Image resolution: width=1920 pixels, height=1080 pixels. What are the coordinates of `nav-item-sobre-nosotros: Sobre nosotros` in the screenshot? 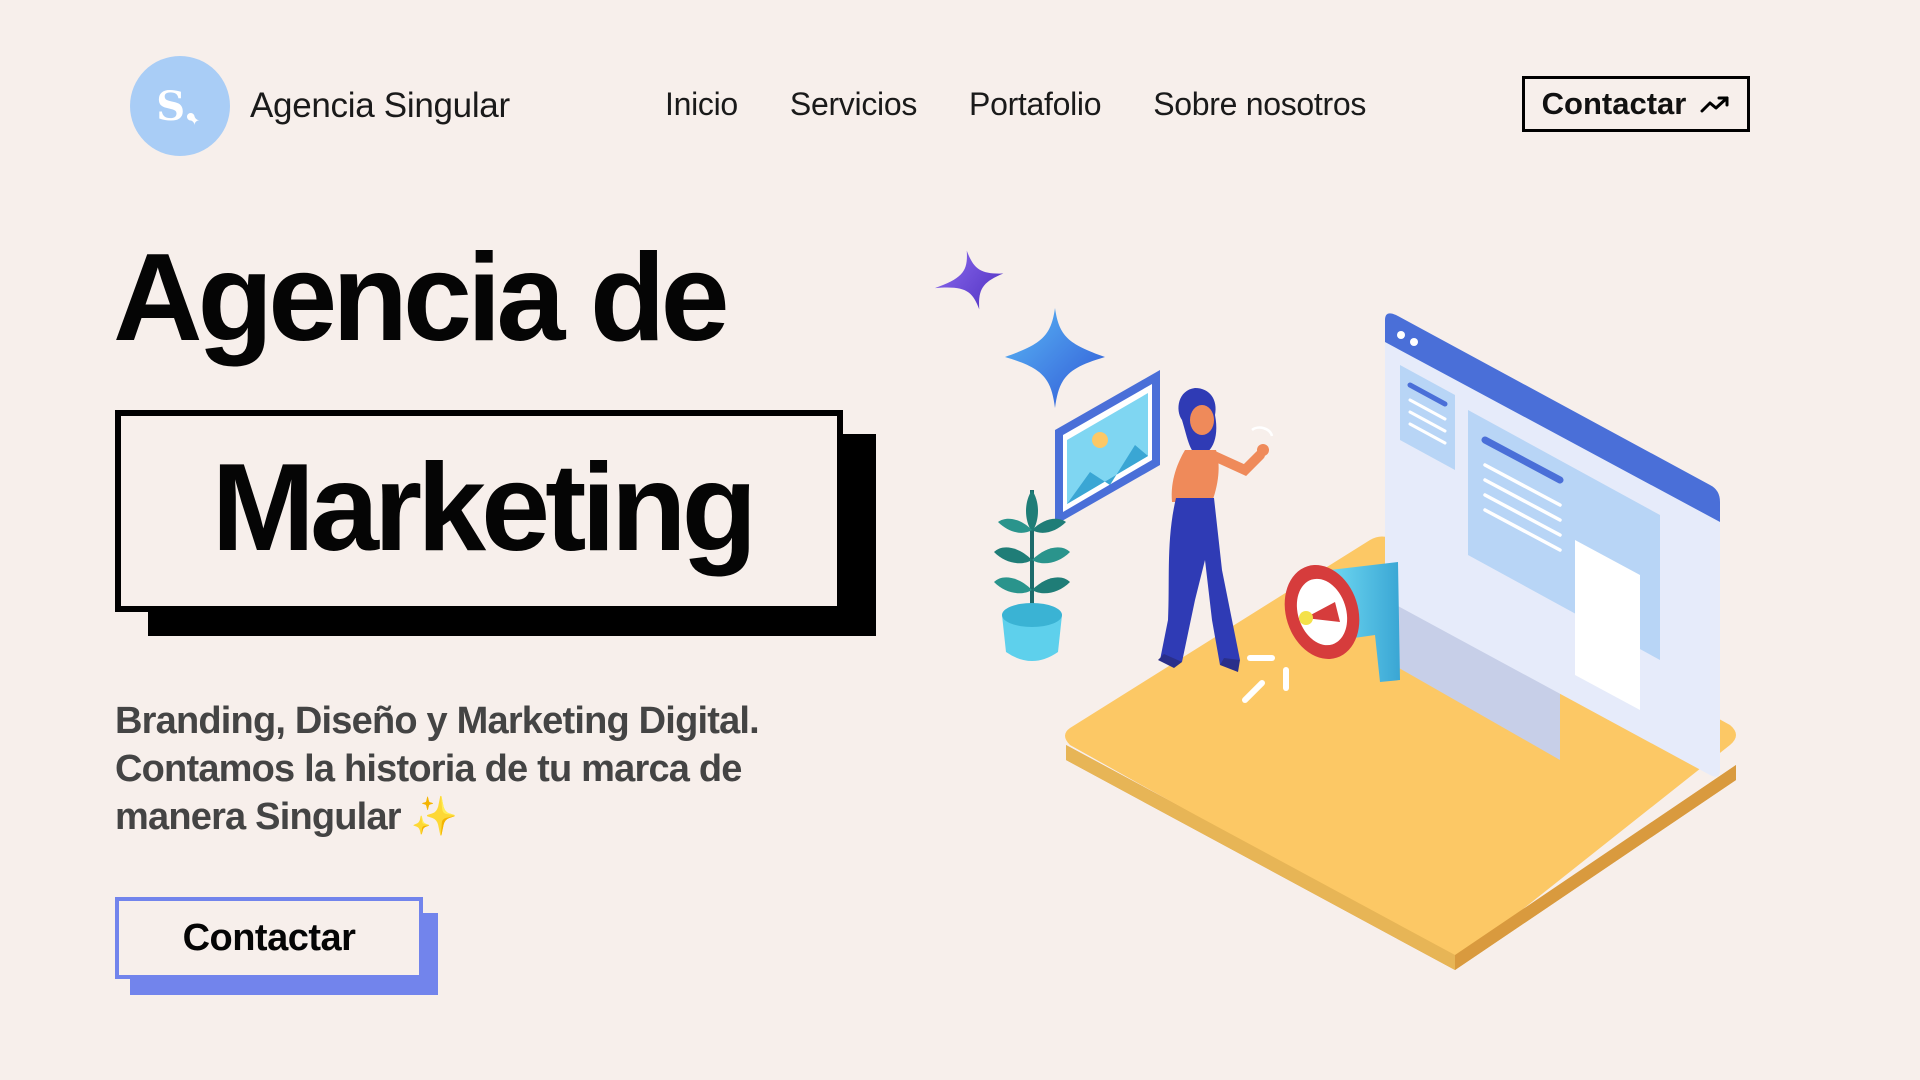 It's located at (1259, 104).